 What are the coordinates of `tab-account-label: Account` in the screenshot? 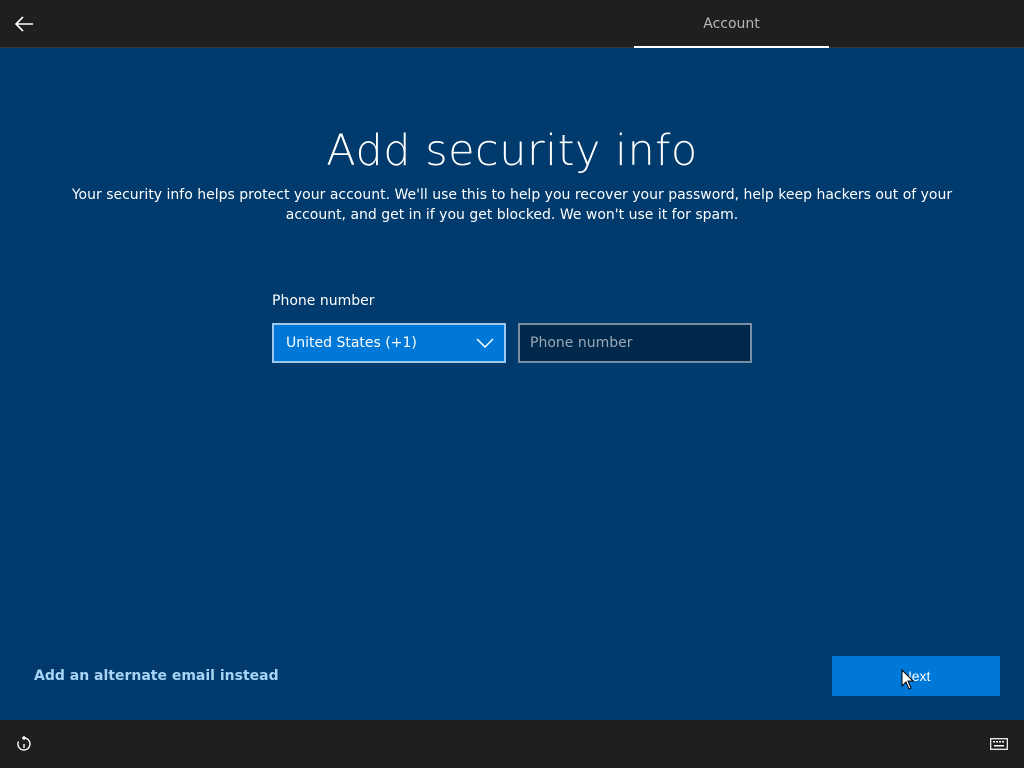 It's located at (731, 24).